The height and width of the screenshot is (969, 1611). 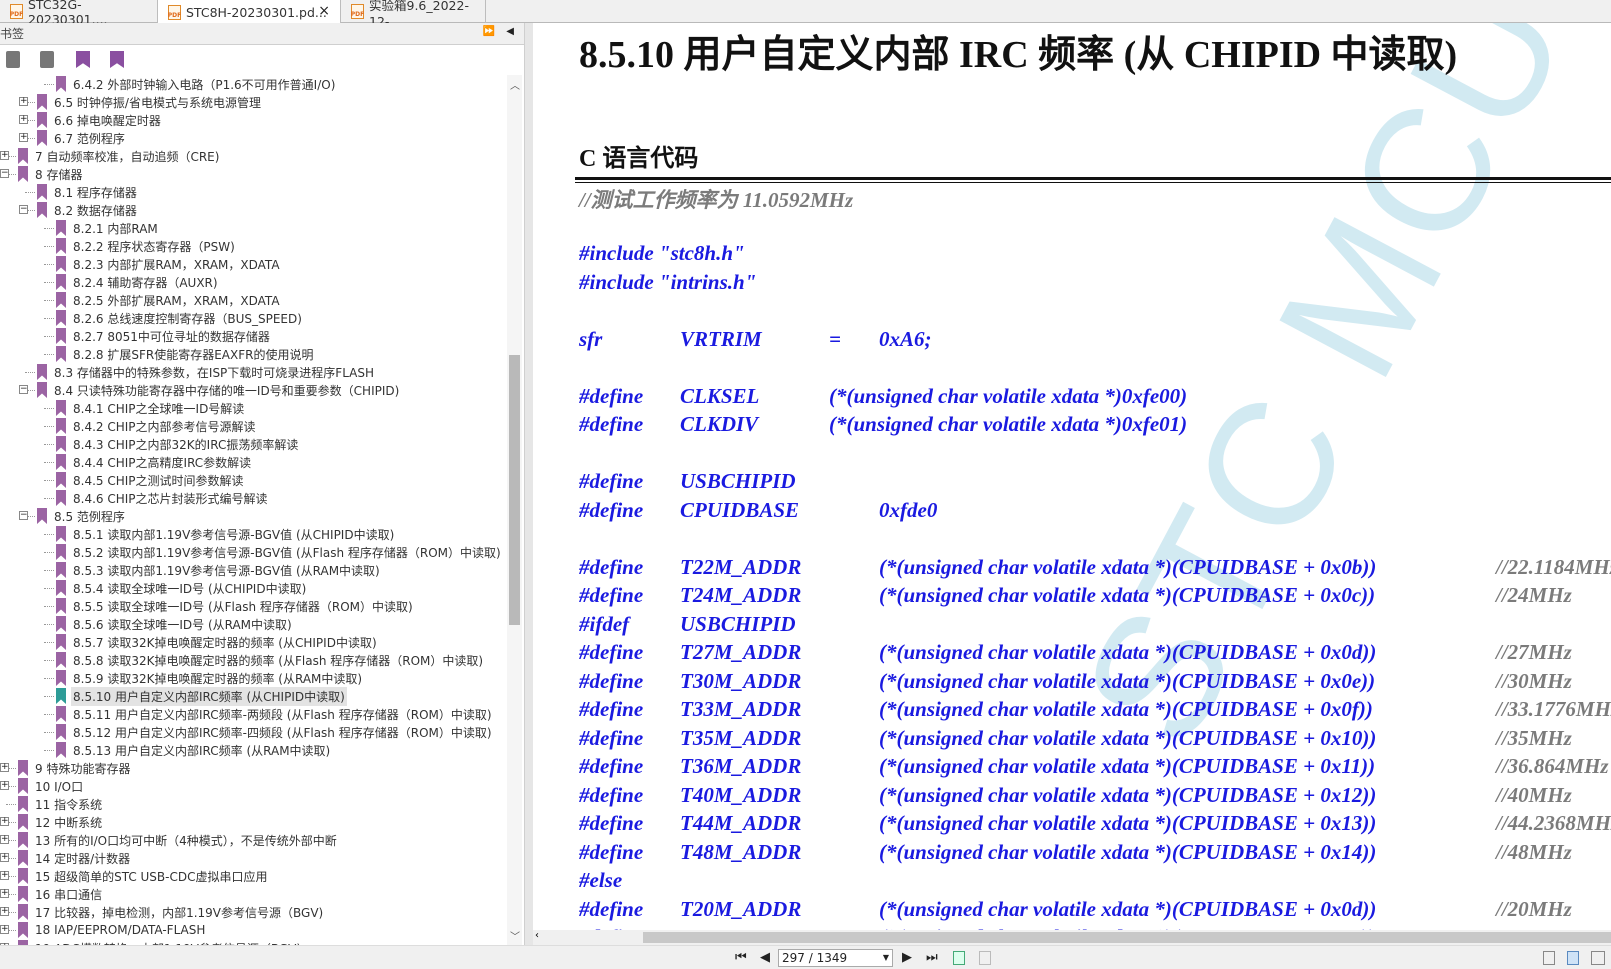 What do you see at coordinates (249, 12) in the screenshot?
I see `tab-stc8h: PDF STC8H-20230301.pd... ×` at bounding box center [249, 12].